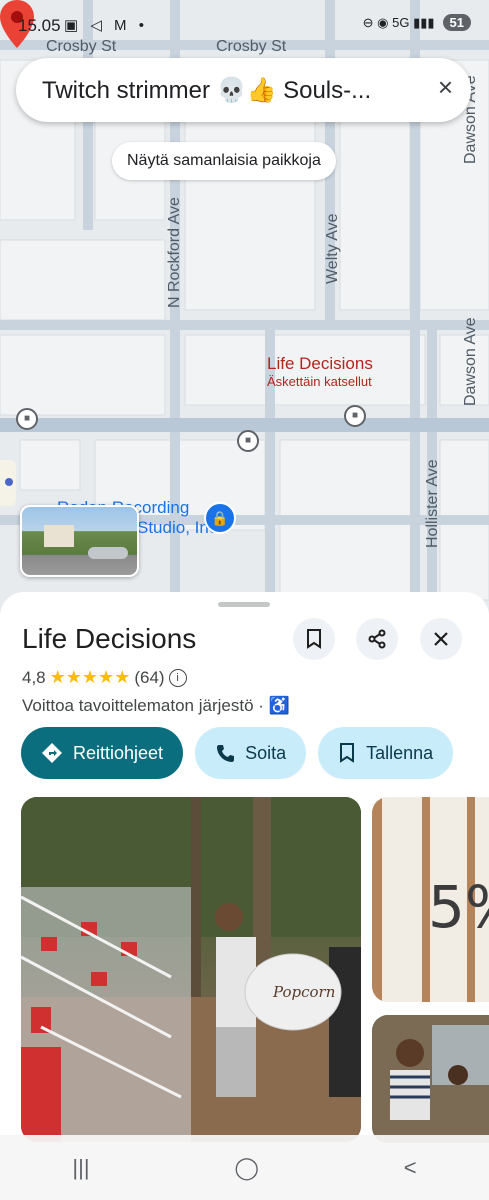 This screenshot has width=489, height=1200. I want to click on accessibility-icon: ♿, so click(279, 705).